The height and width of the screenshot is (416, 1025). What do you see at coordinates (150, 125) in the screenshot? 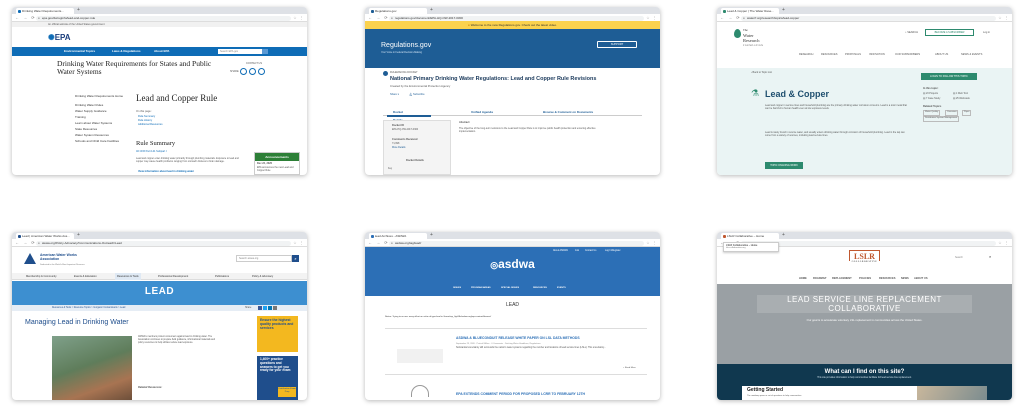
I see `link-additional-resources: Additional Resources` at bounding box center [150, 125].